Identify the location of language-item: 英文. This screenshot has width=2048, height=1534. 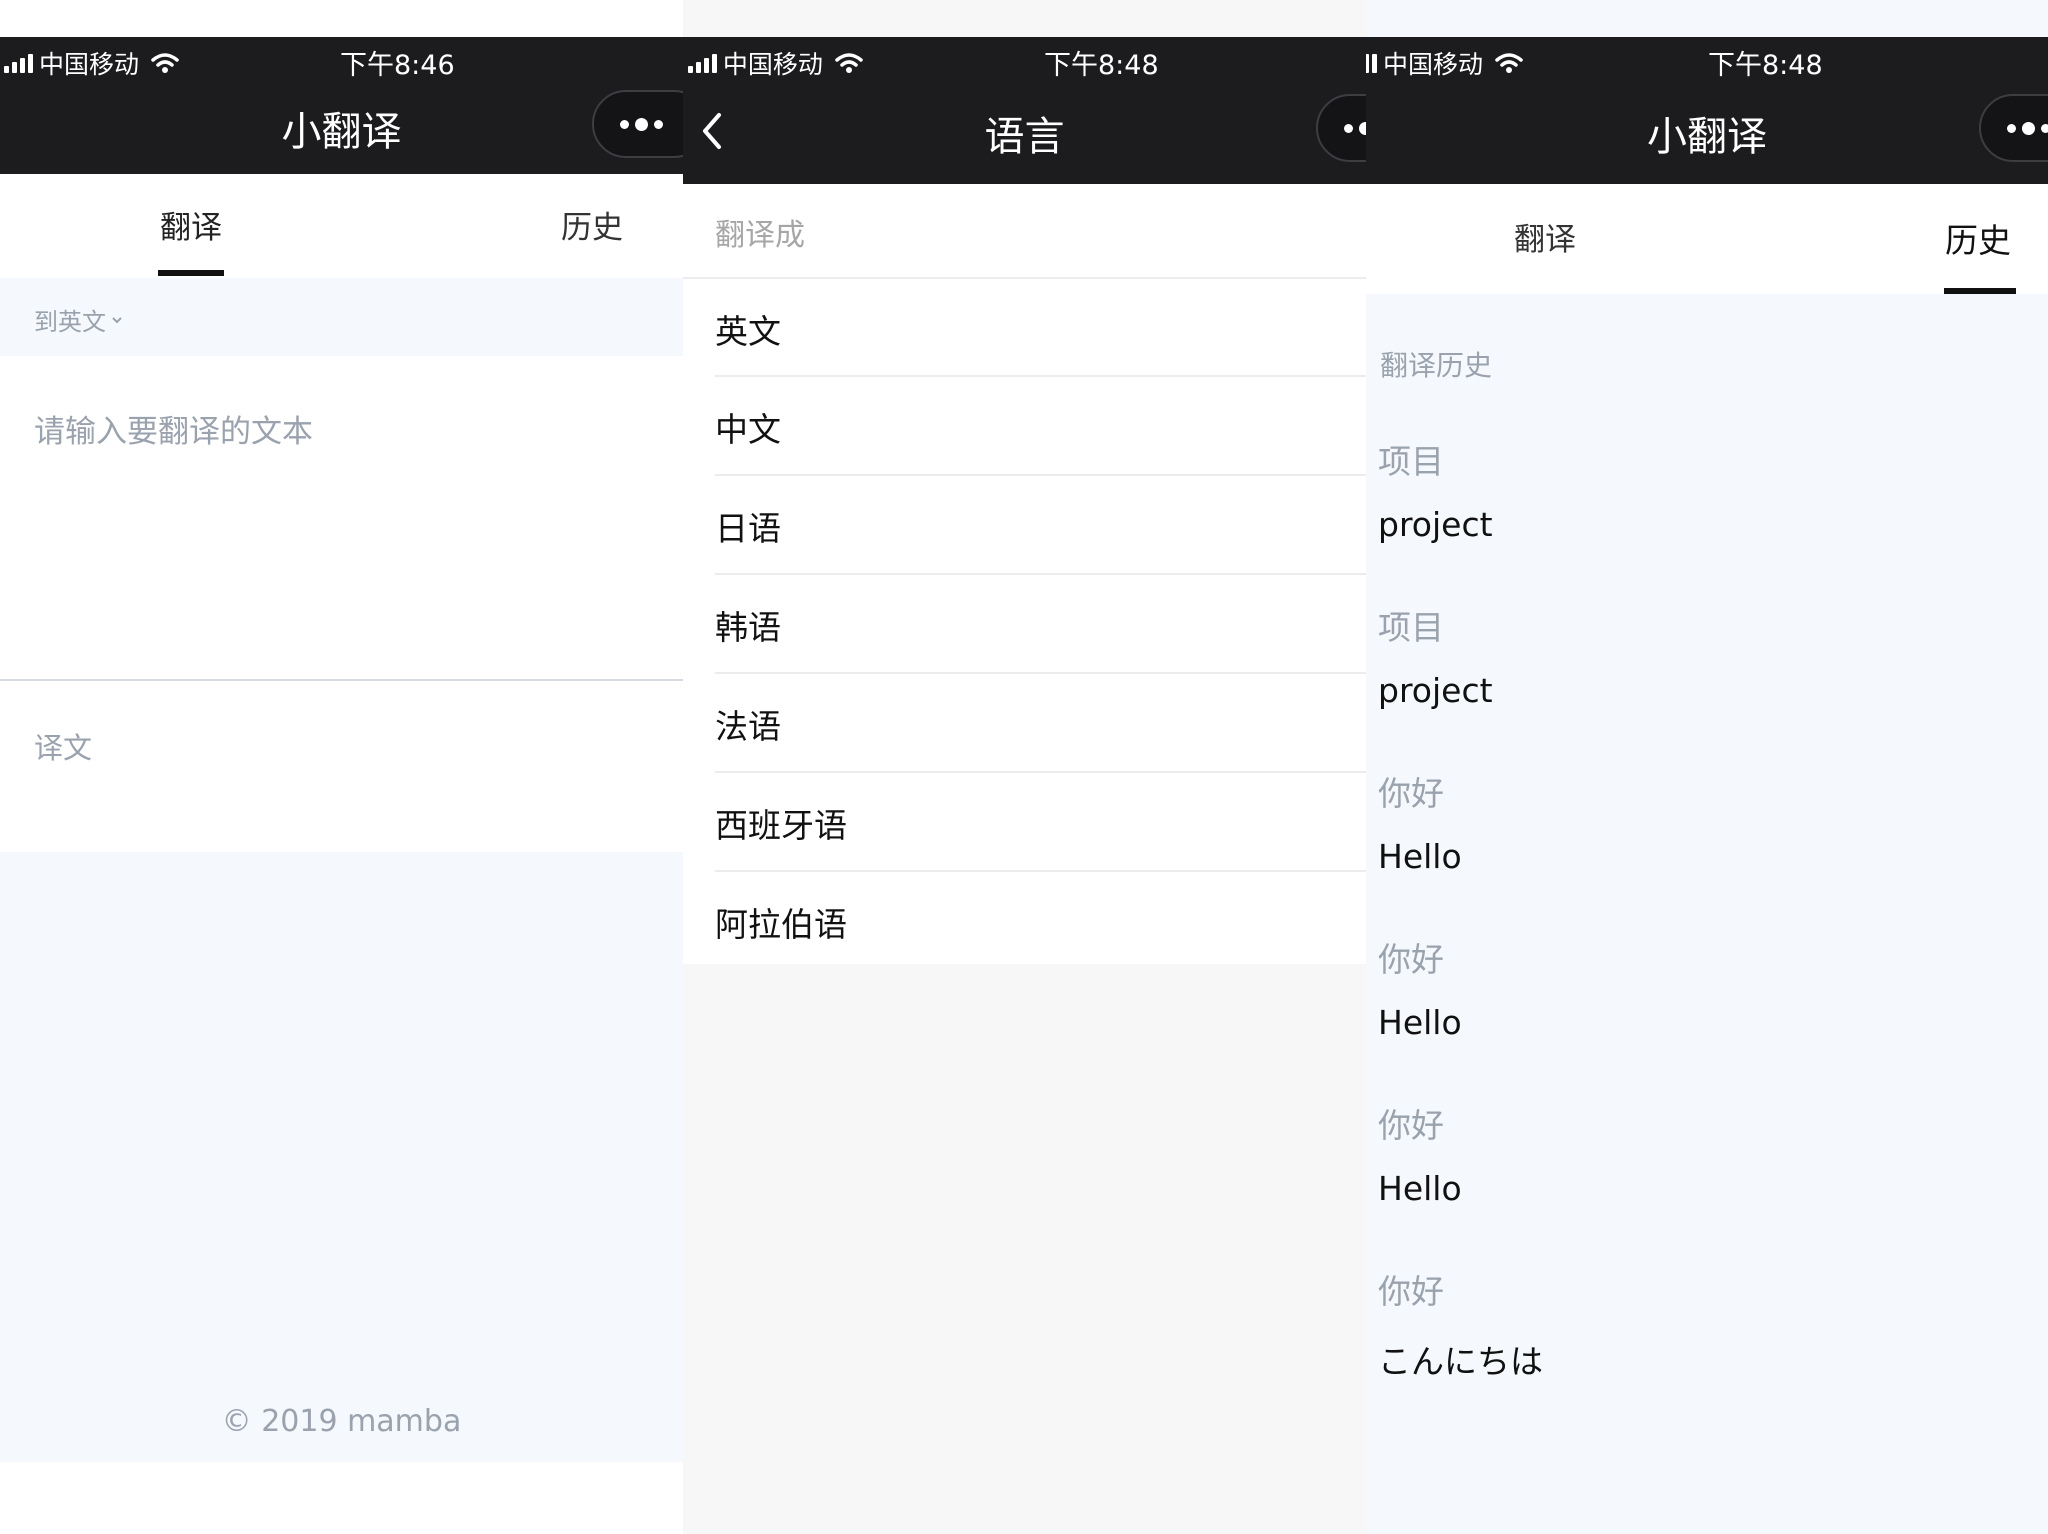
(1024, 328).